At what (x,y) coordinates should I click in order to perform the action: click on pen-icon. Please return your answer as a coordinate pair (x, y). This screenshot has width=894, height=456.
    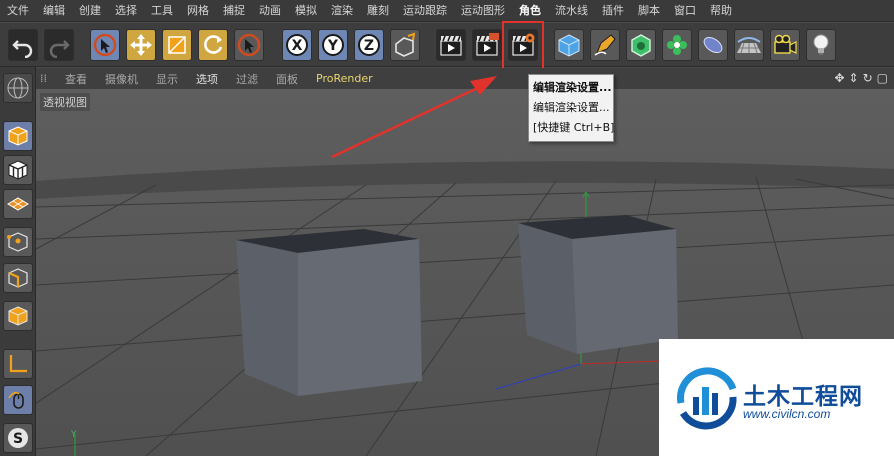
    Looking at the image, I should click on (605, 45).